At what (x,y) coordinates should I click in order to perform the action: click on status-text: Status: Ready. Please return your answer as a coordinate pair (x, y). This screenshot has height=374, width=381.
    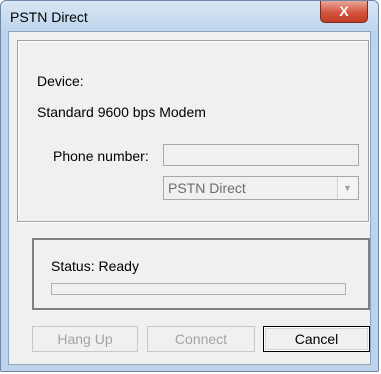
    Looking at the image, I should click on (95, 266).